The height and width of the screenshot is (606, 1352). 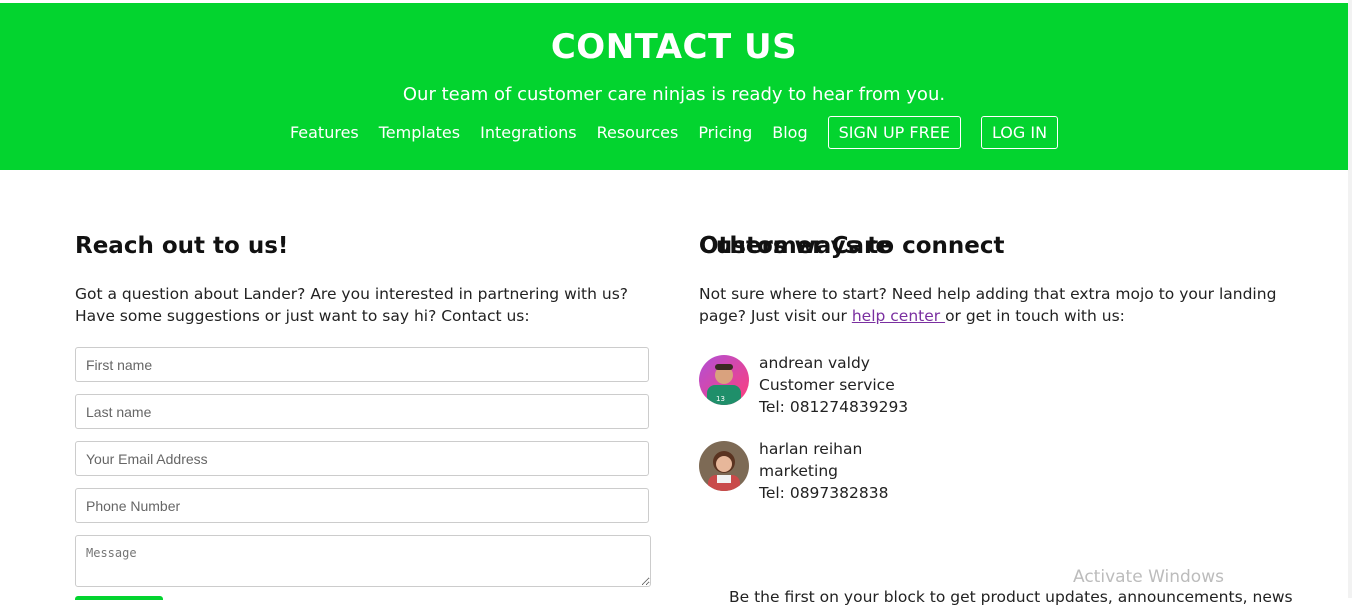 I want to click on avatar, so click(x=724, y=466).